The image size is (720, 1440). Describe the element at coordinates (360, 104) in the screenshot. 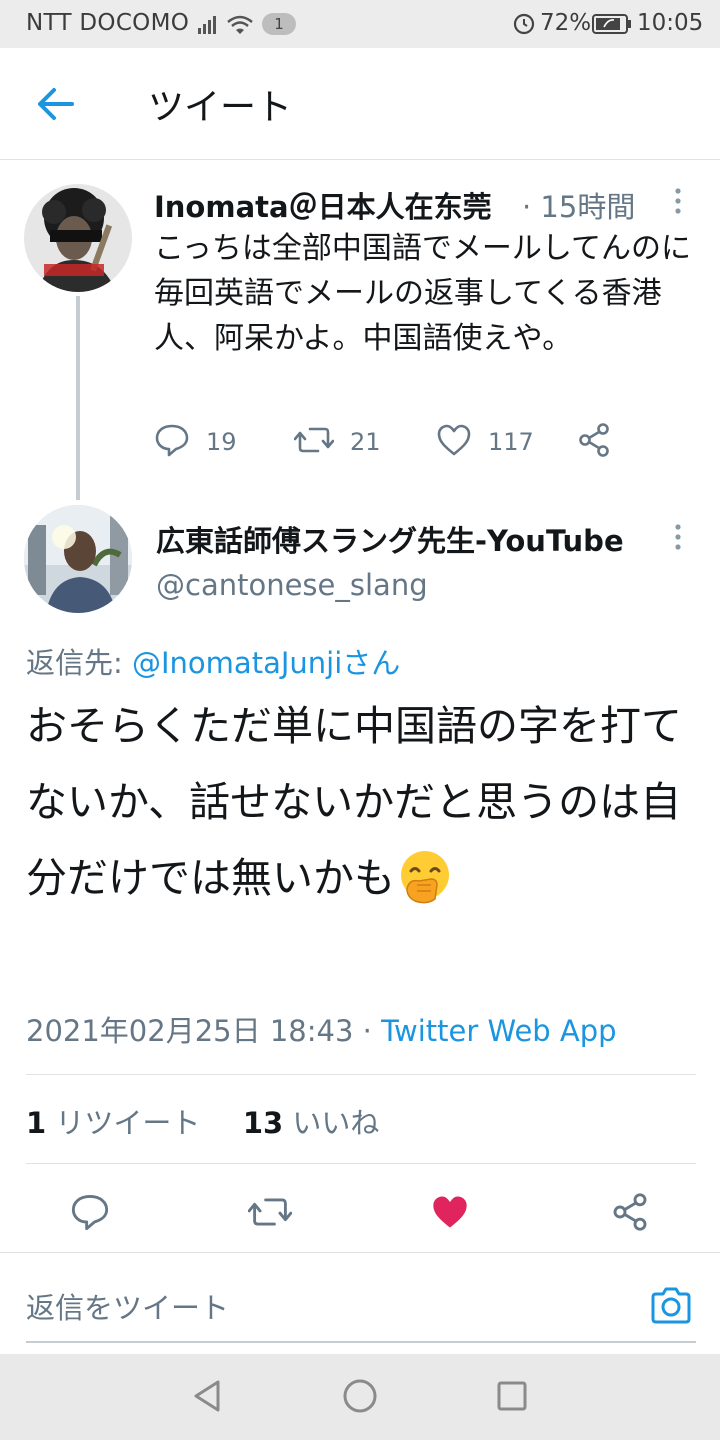

I see `app-header: ツイート` at that location.